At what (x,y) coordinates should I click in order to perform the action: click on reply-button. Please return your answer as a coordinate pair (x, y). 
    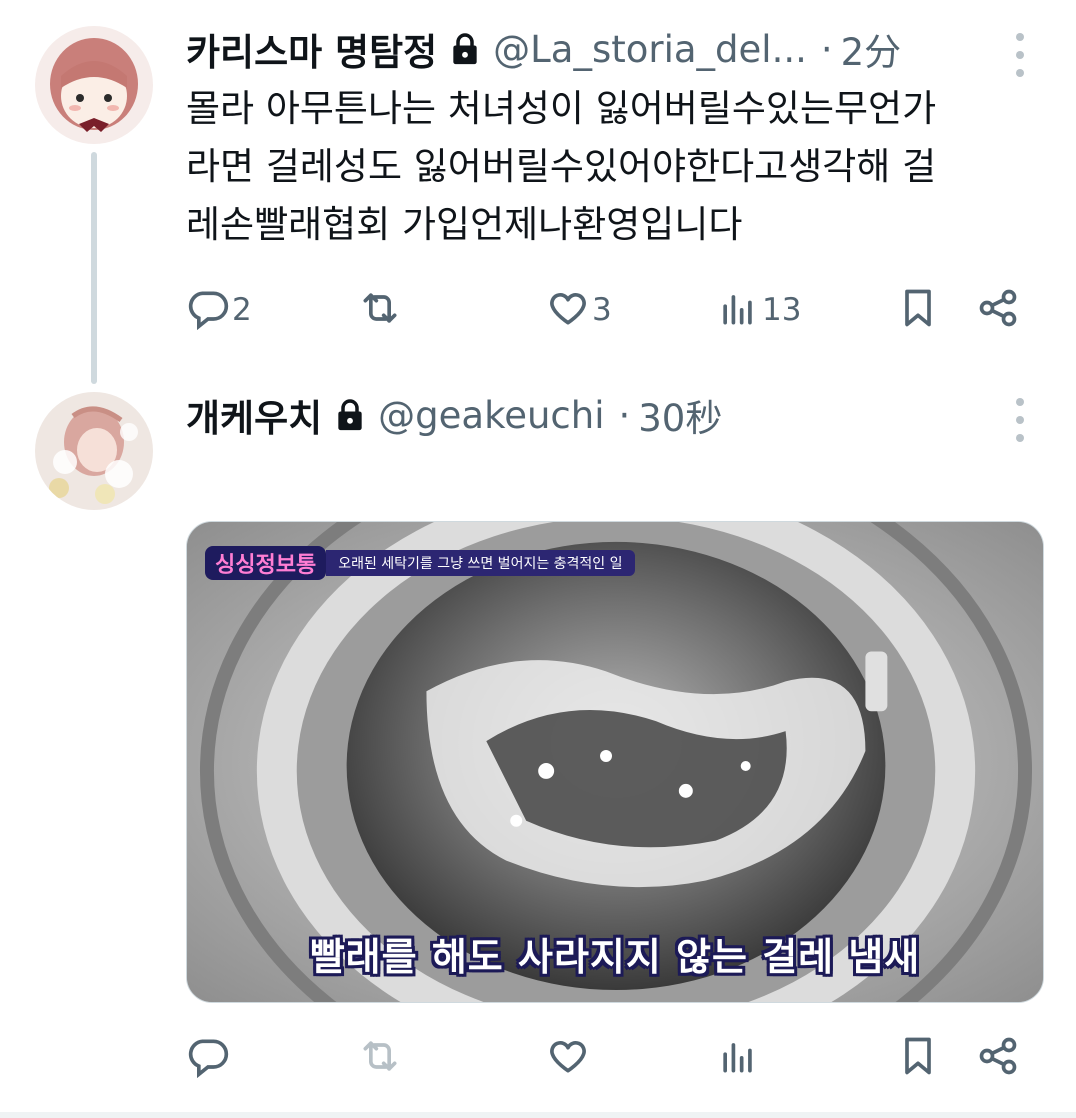
    Looking at the image, I should click on (209, 1058).